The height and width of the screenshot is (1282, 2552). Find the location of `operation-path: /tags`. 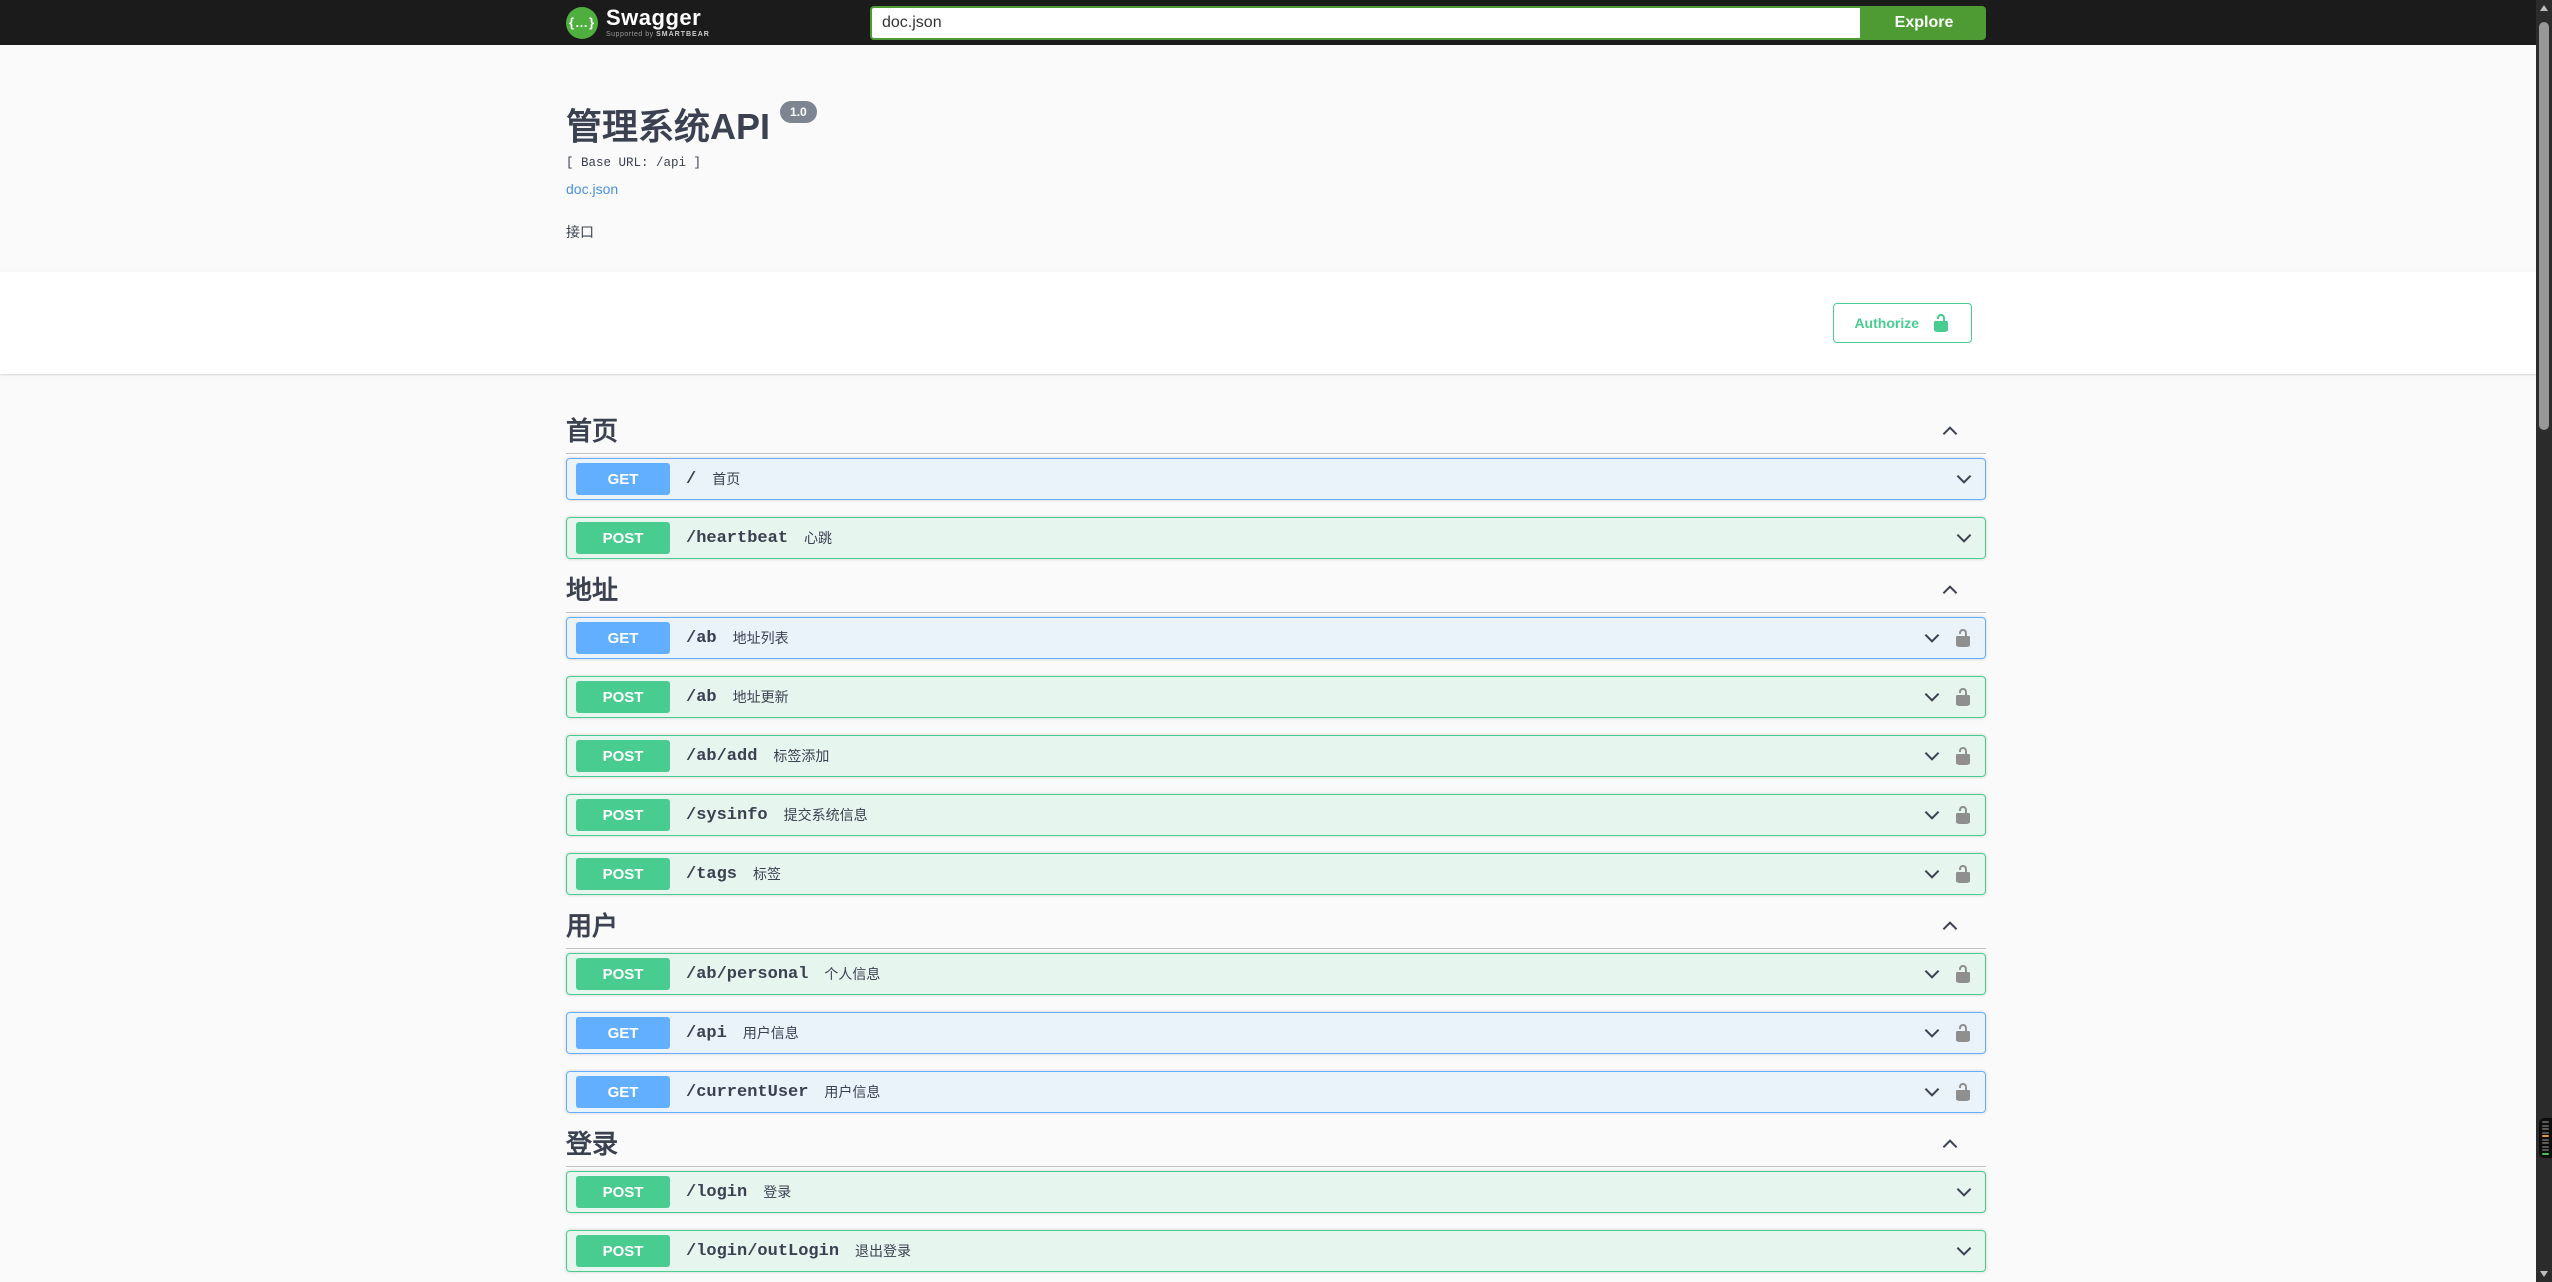

operation-path: /tags is located at coordinates (712, 874).